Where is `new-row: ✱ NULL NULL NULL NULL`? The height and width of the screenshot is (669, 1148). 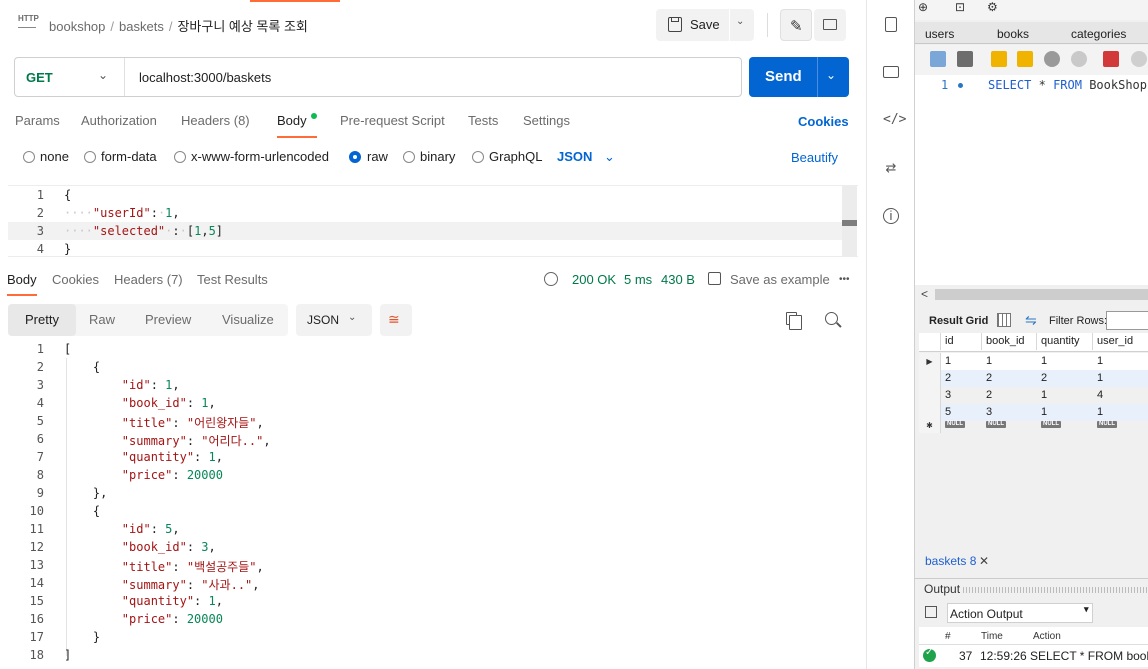
new-row: ✱ NULL NULL NULL NULL is located at coordinates (1033, 426).